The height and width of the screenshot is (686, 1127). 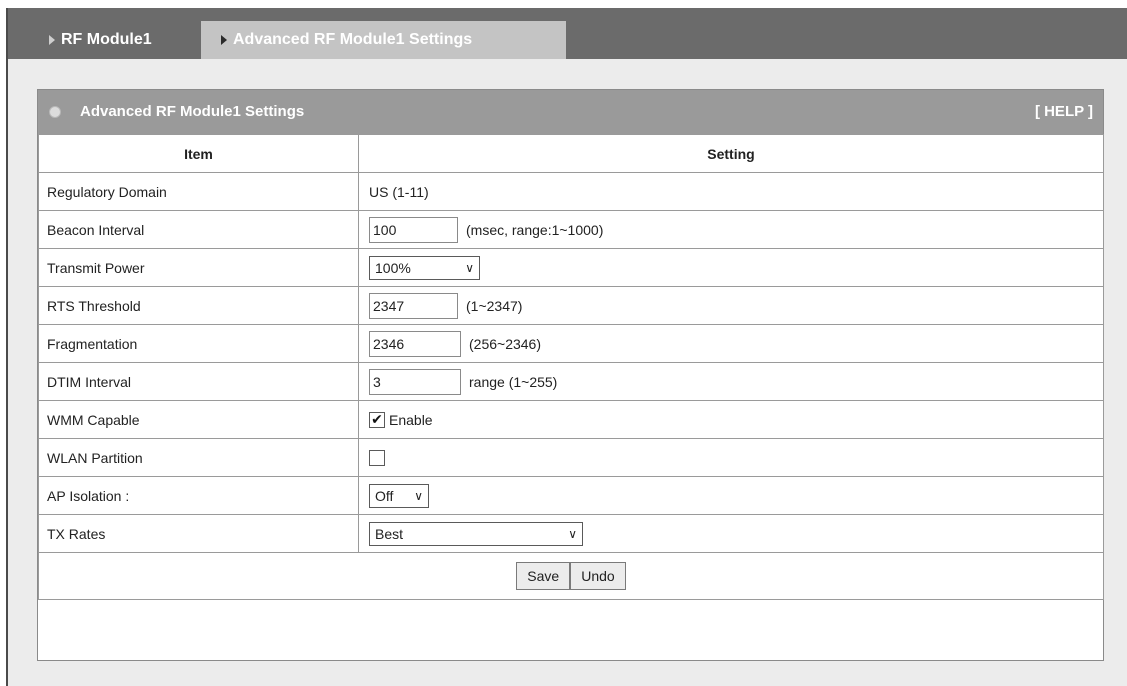 I want to click on tx-rates-label: TX Rates, so click(x=198, y=533).